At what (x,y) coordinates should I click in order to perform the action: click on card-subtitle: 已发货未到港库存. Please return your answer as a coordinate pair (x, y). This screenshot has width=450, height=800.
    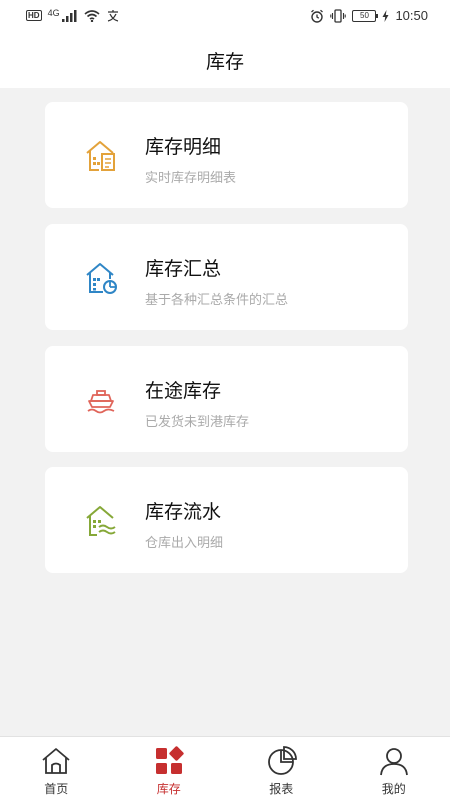
    Looking at the image, I should click on (197, 422).